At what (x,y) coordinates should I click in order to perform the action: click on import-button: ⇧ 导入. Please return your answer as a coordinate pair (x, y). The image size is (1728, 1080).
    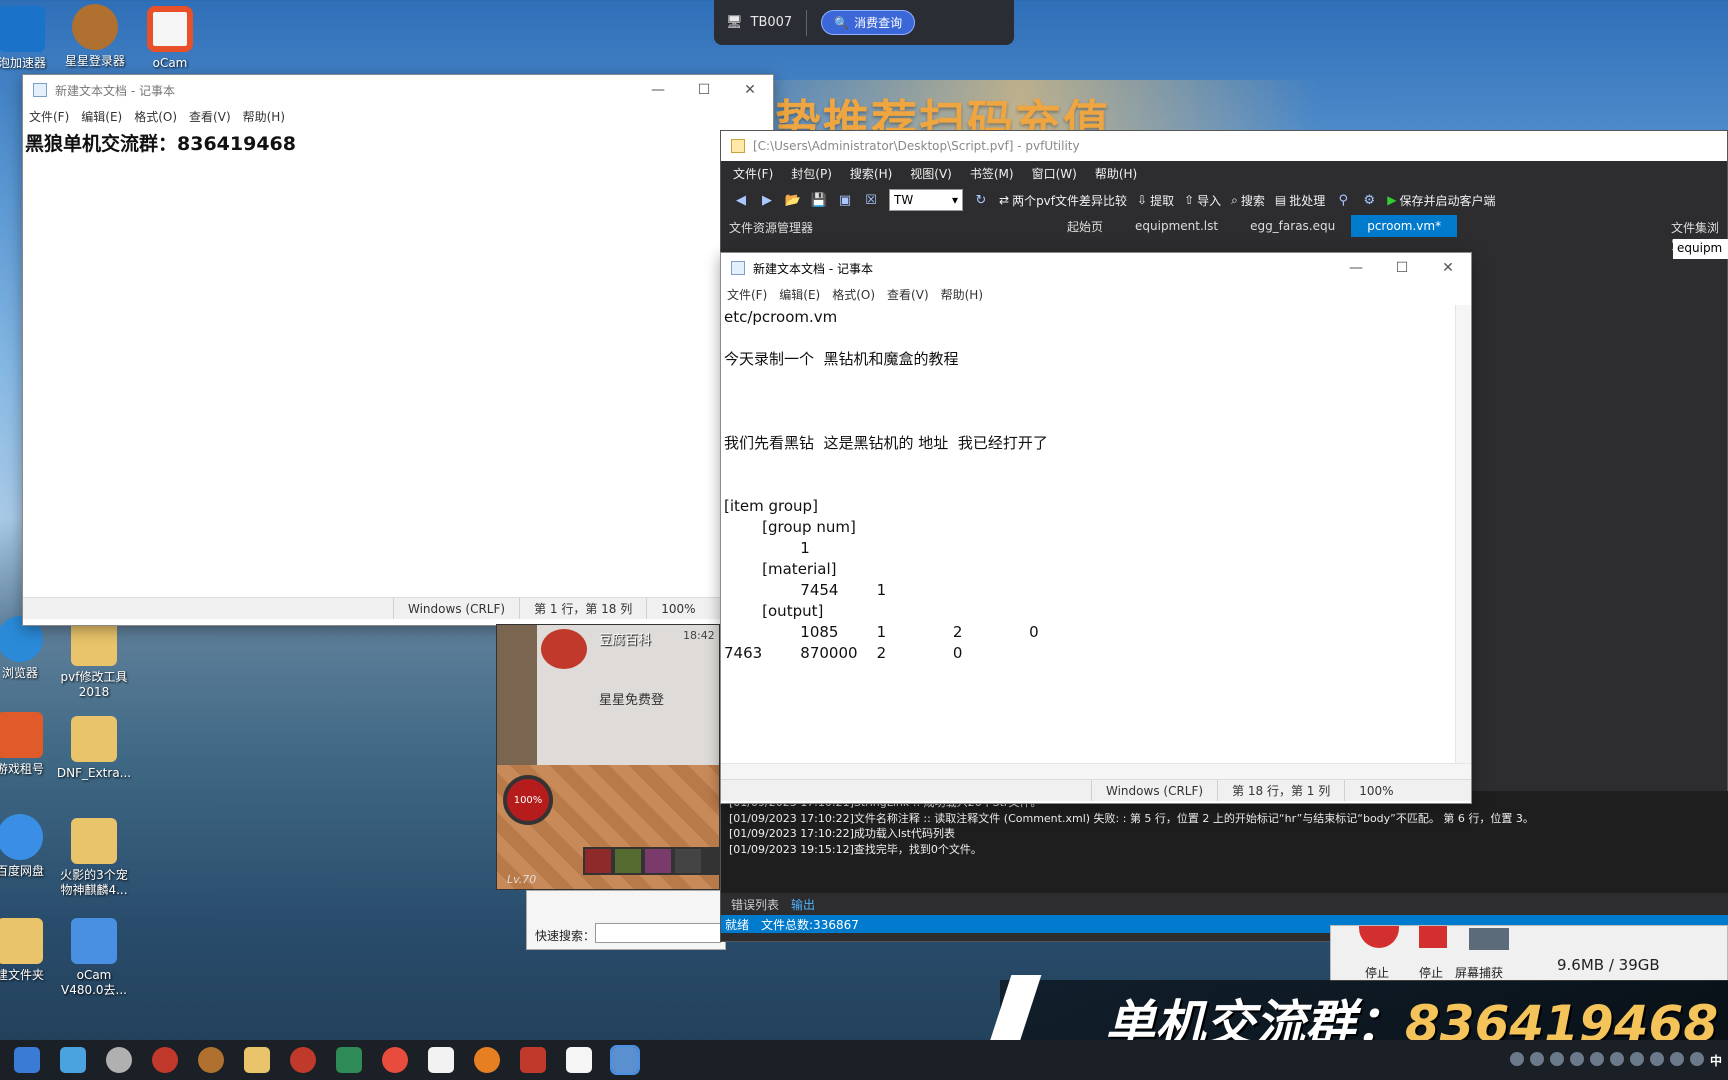
    Looking at the image, I should click on (1202, 200).